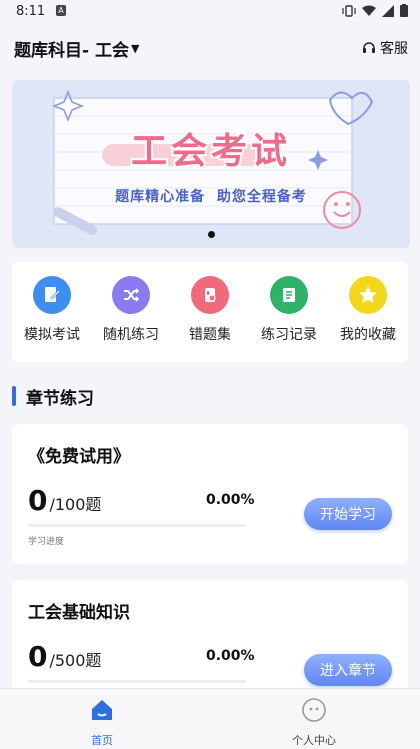 The width and height of the screenshot is (420, 749). Describe the element at coordinates (210, 151) in the screenshot. I see `banner-title: 工会考试` at that location.